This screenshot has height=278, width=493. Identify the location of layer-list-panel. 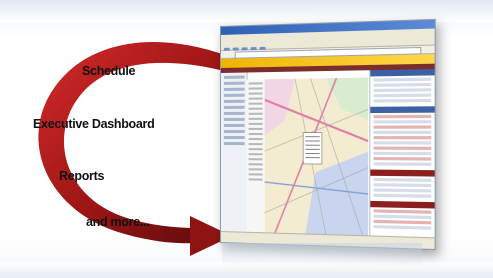
(256, 156).